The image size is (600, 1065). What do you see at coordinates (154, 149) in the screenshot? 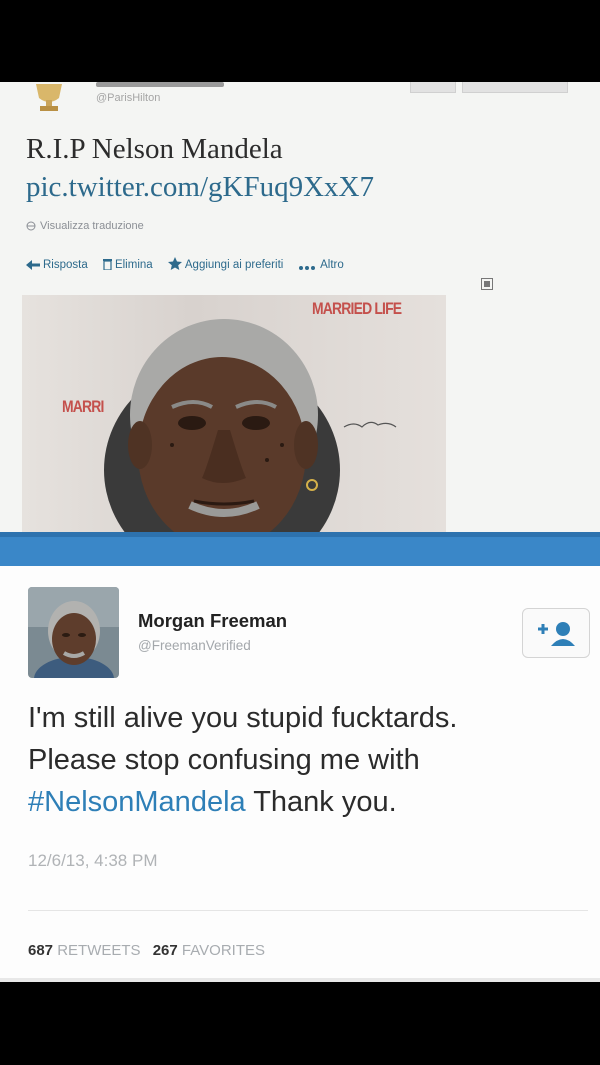
I see `tweet-text-line: R.I.P Nelson Mandela` at bounding box center [154, 149].